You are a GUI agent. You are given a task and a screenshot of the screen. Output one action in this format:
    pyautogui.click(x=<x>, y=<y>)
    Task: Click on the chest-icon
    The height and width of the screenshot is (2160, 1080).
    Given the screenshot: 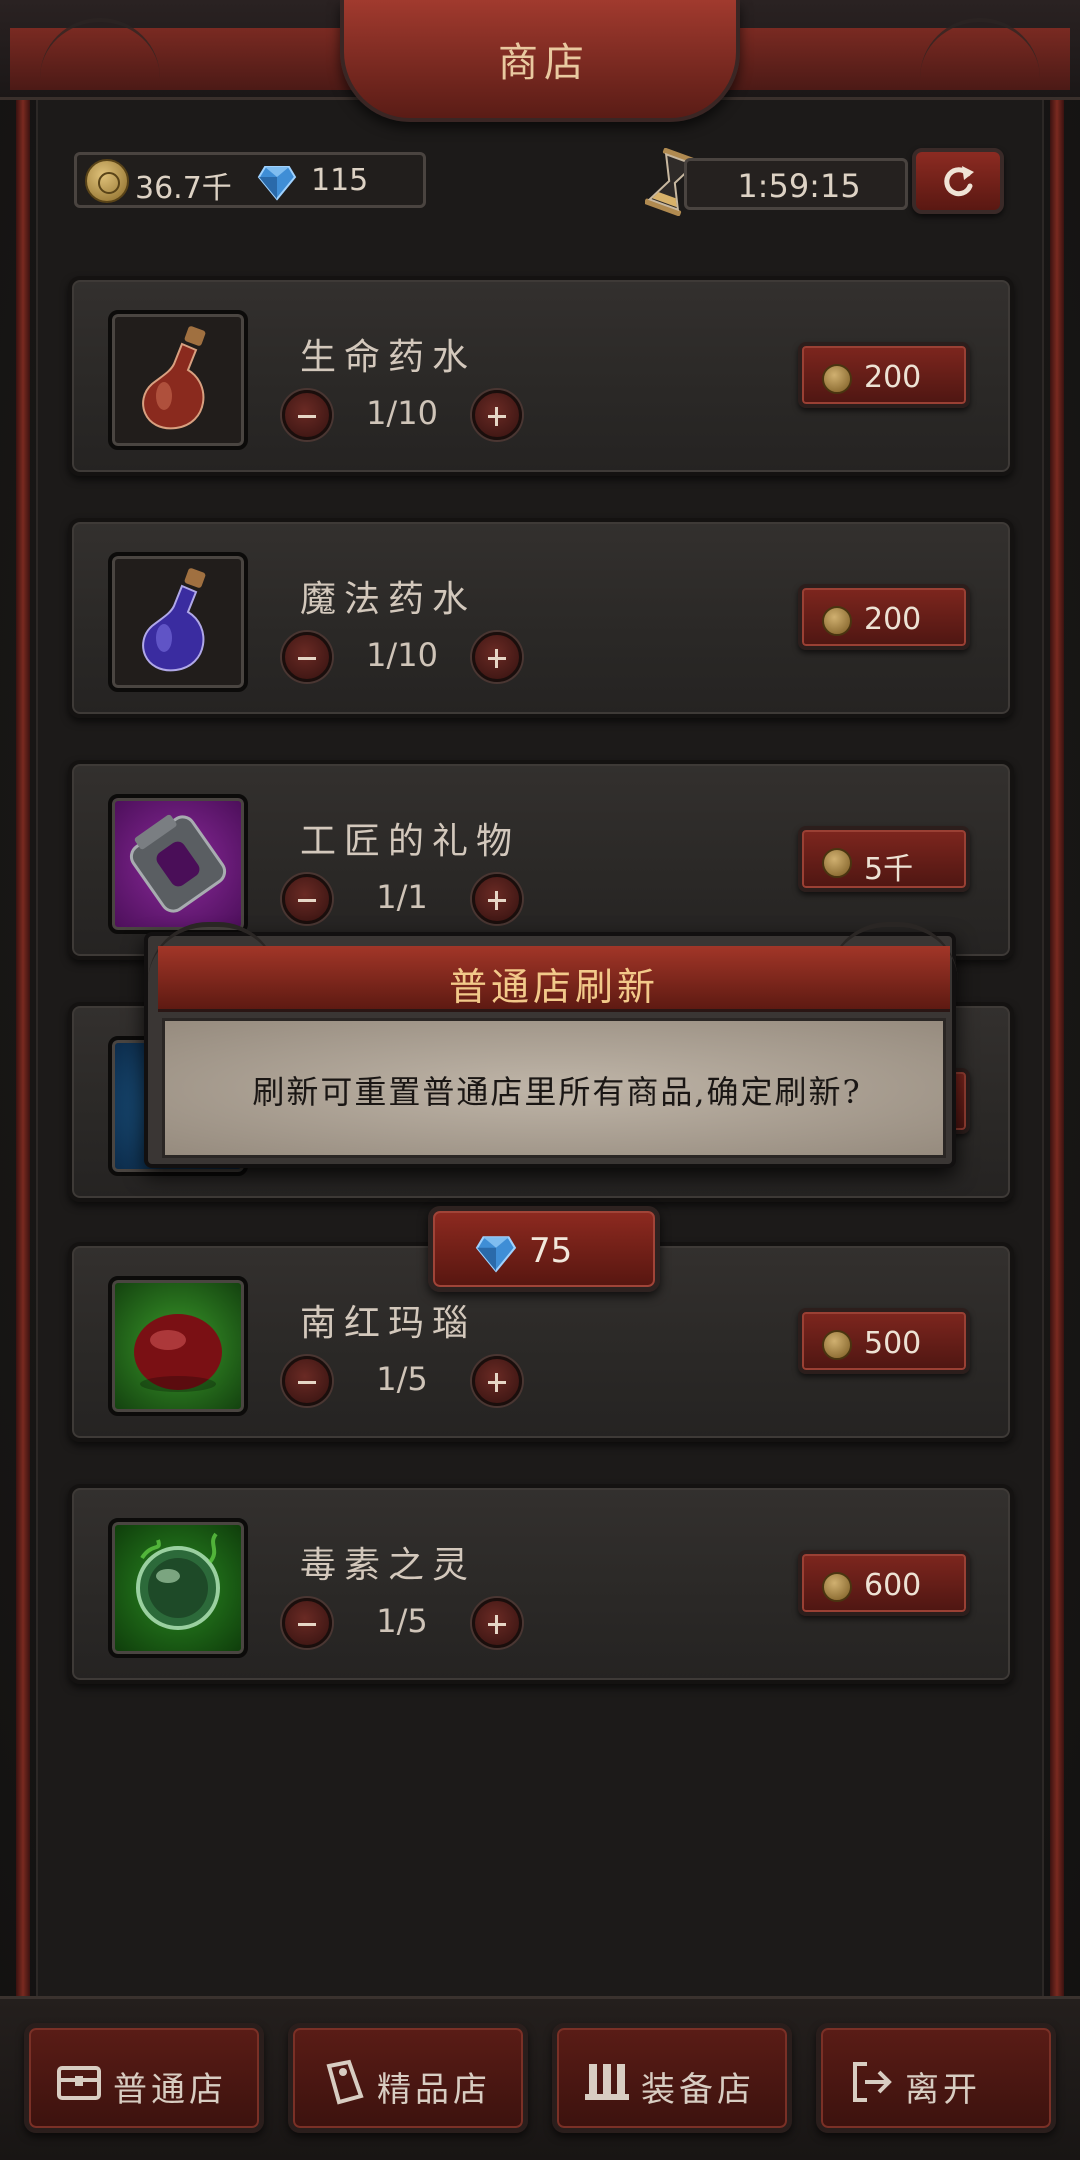 What is the action you would take?
    pyautogui.click(x=79, y=2083)
    